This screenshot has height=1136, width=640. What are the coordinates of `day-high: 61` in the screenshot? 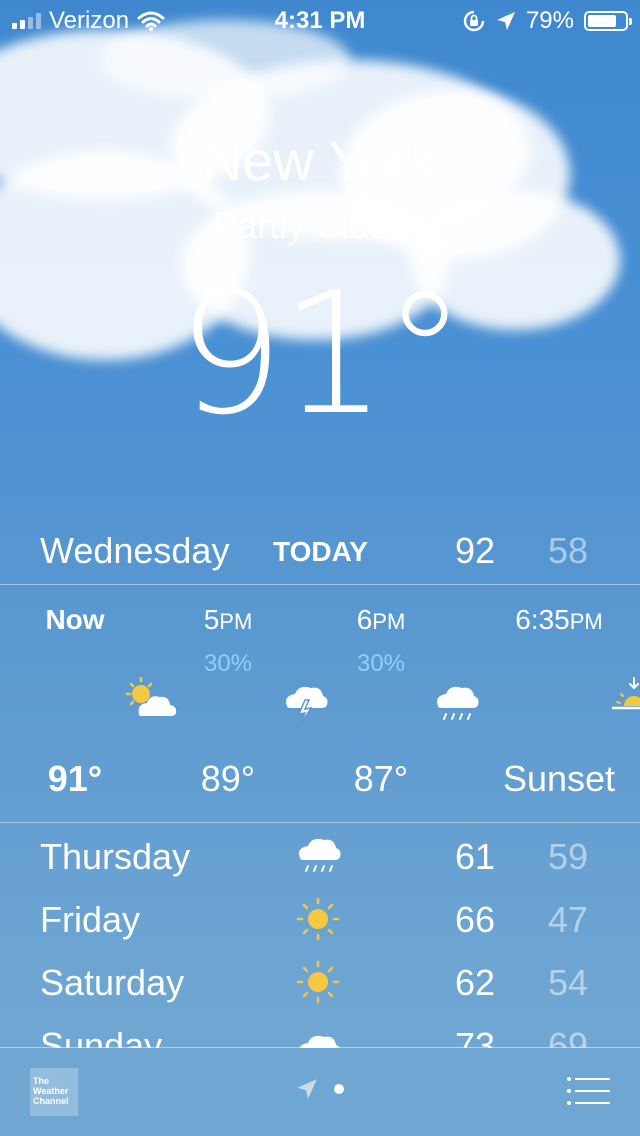 It's located at (475, 856).